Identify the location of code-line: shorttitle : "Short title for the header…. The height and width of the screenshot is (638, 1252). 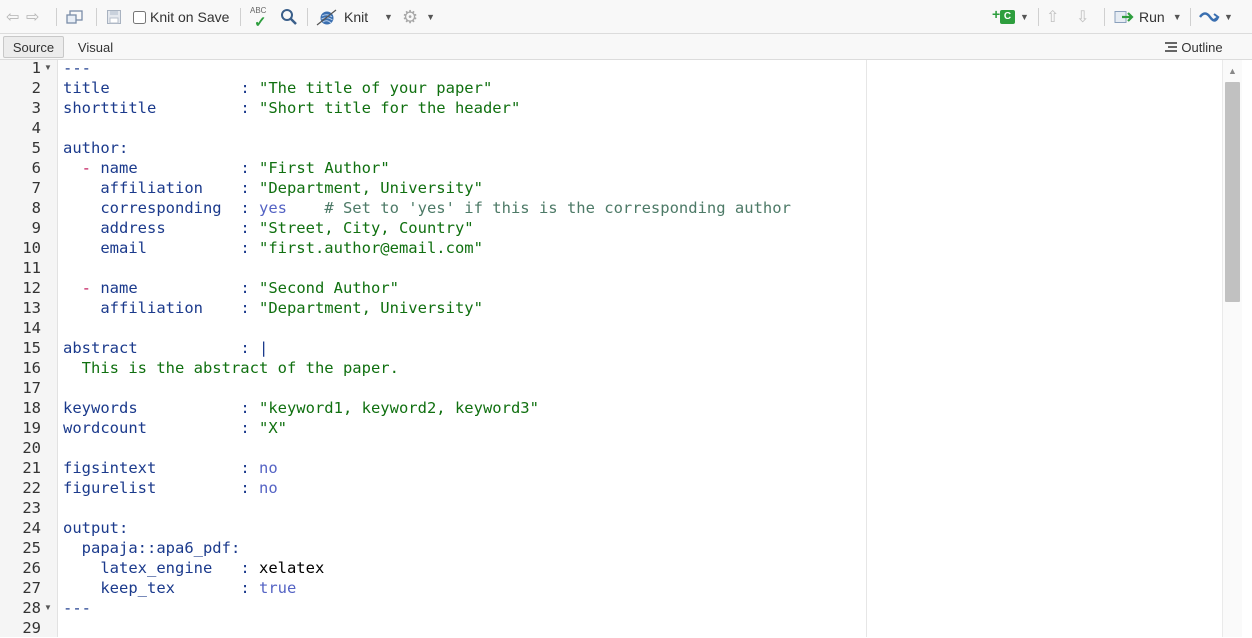
(291, 108).